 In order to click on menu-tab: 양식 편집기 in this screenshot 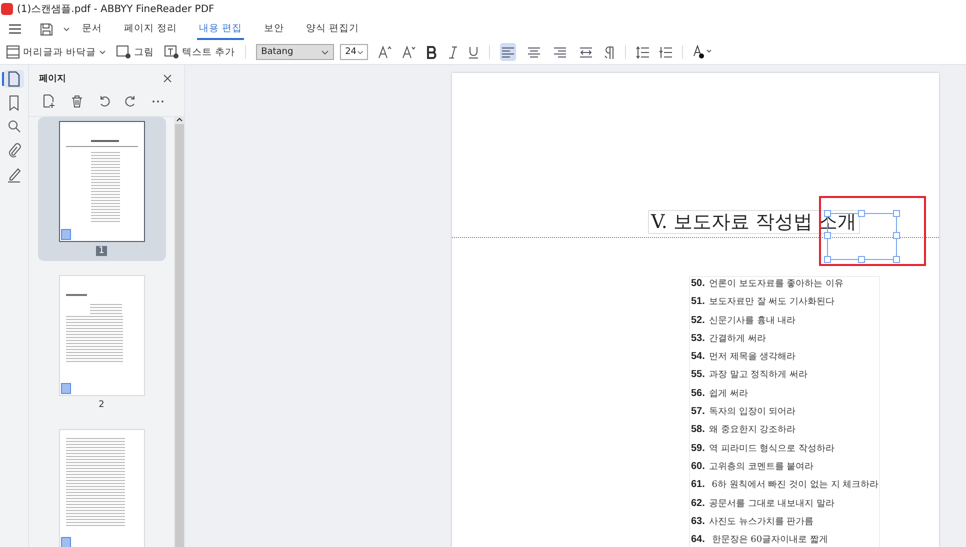, I will do `click(333, 29)`.